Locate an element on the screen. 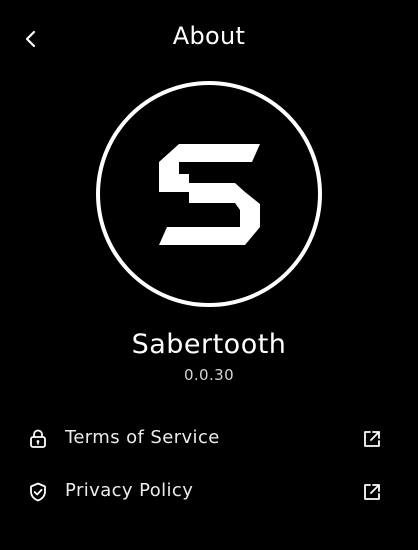 This screenshot has height=550, width=418. terms-of-service-link: Terms of Service is located at coordinates (209, 438).